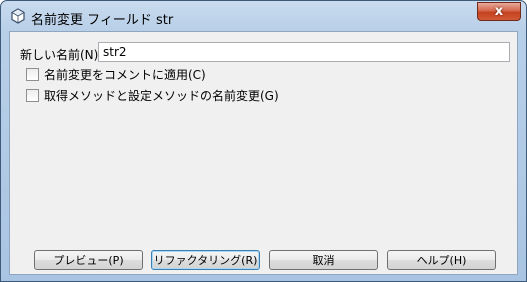  Describe the element at coordinates (88, 260) in the screenshot. I see `preview-button: プレビュー(P)` at that location.